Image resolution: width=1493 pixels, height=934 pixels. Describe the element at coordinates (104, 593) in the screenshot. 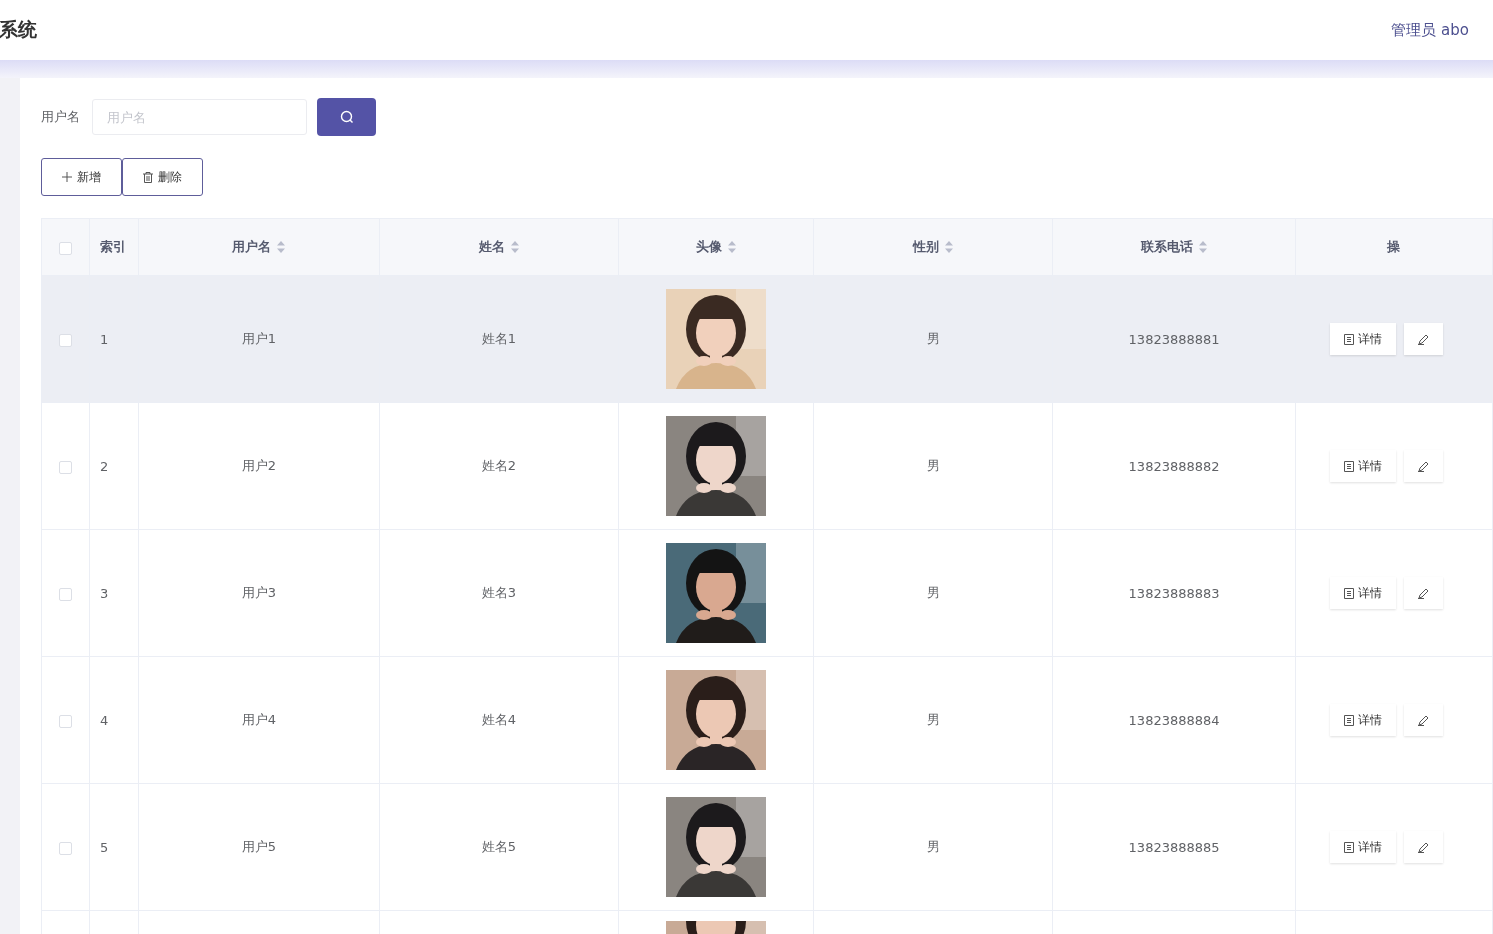

I see `index-text: 3` at that location.